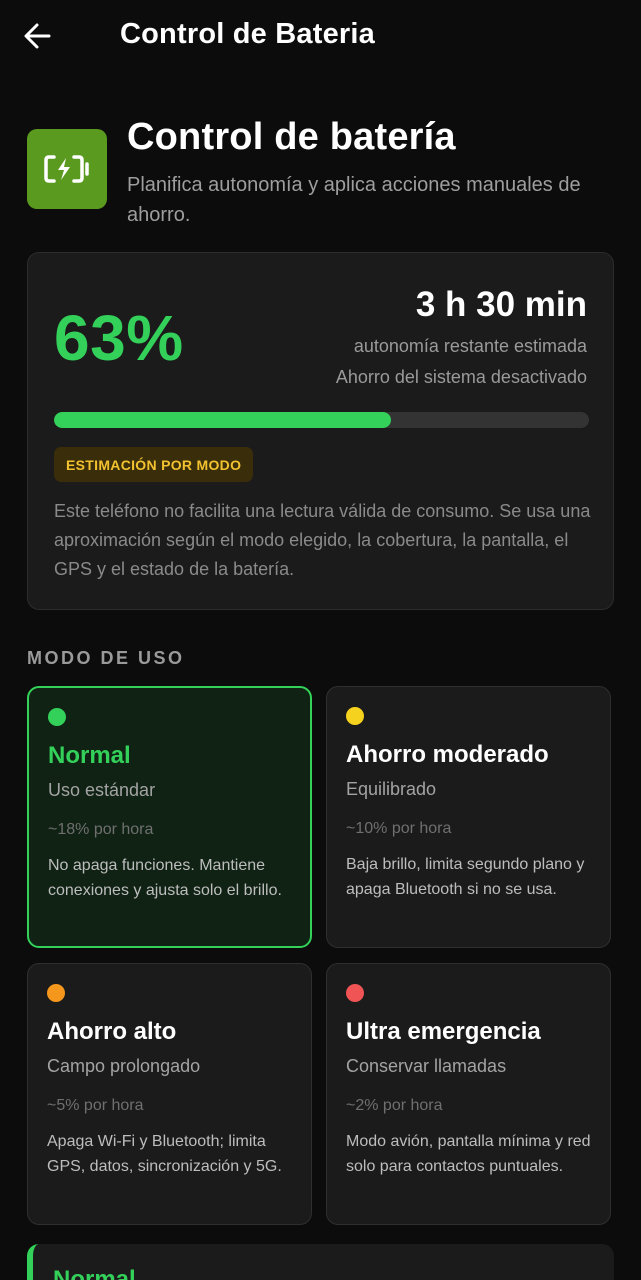 The width and height of the screenshot is (641, 1280). What do you see at coordinates (94, 1273) in the screenshot?
I see `active-mode-title: Normal` at bounding box center [94, 1273].